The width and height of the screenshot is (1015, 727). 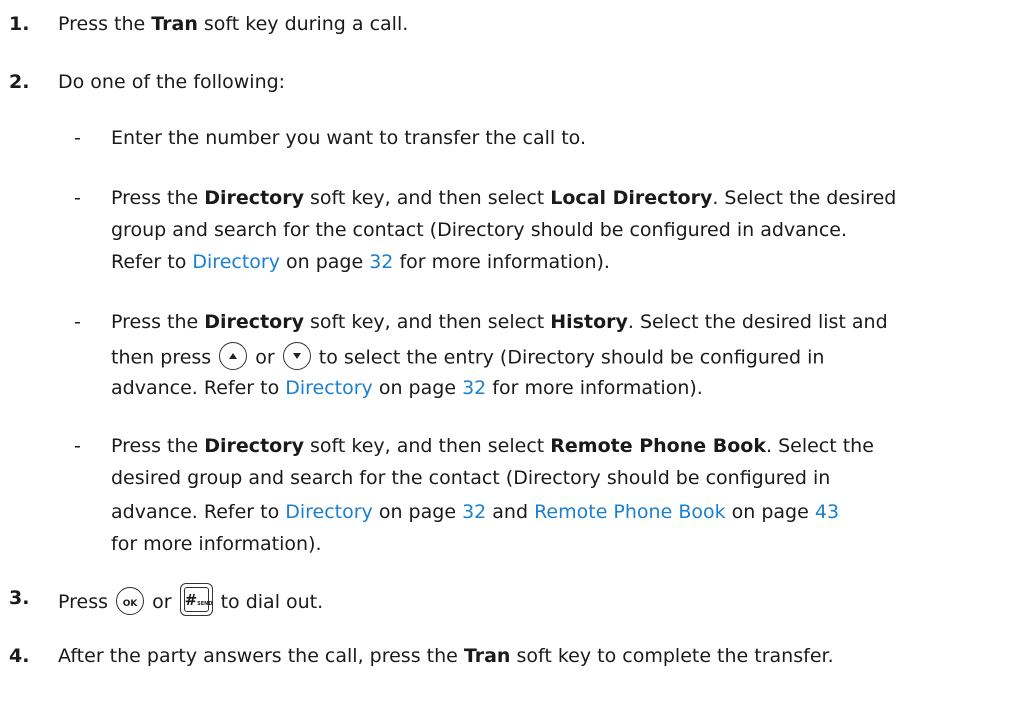 I want to click on text-run: Refer to, so click(x=152, y=262).